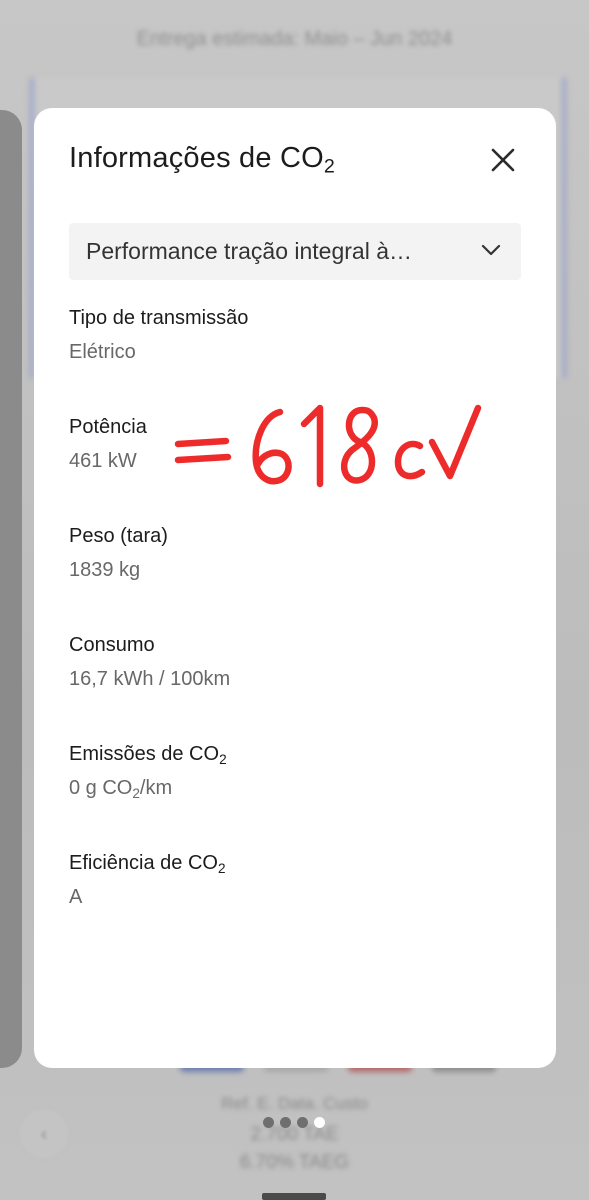 The height and width of the screenshot is (1200, 589). Describe the element at coordinates (294, 39) in the screenshot. I see `background-delivery-estimate: Entrega estimada: Maio – Jun 2024` at that location.